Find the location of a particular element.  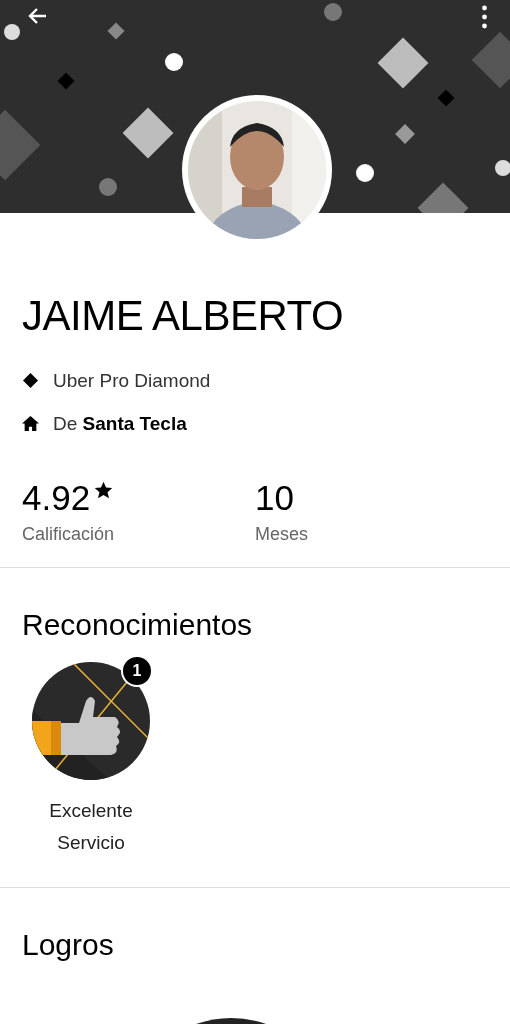

stat-value: 10 is located at coordinates (274, 498).